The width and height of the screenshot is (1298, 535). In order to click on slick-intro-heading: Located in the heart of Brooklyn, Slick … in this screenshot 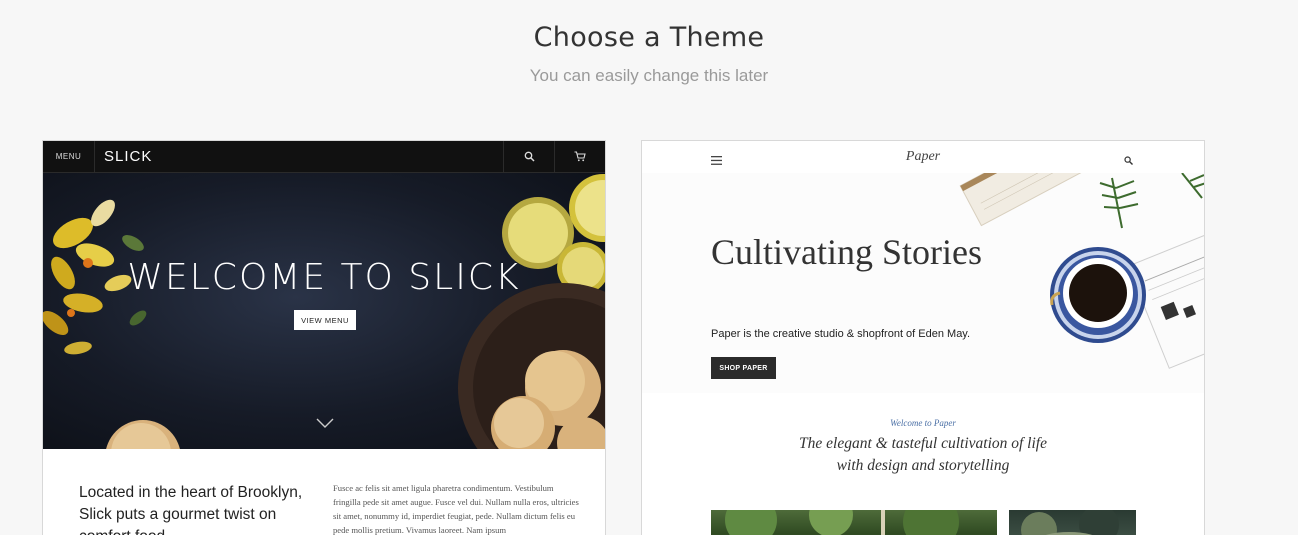, I will do `click(191, 509)`.